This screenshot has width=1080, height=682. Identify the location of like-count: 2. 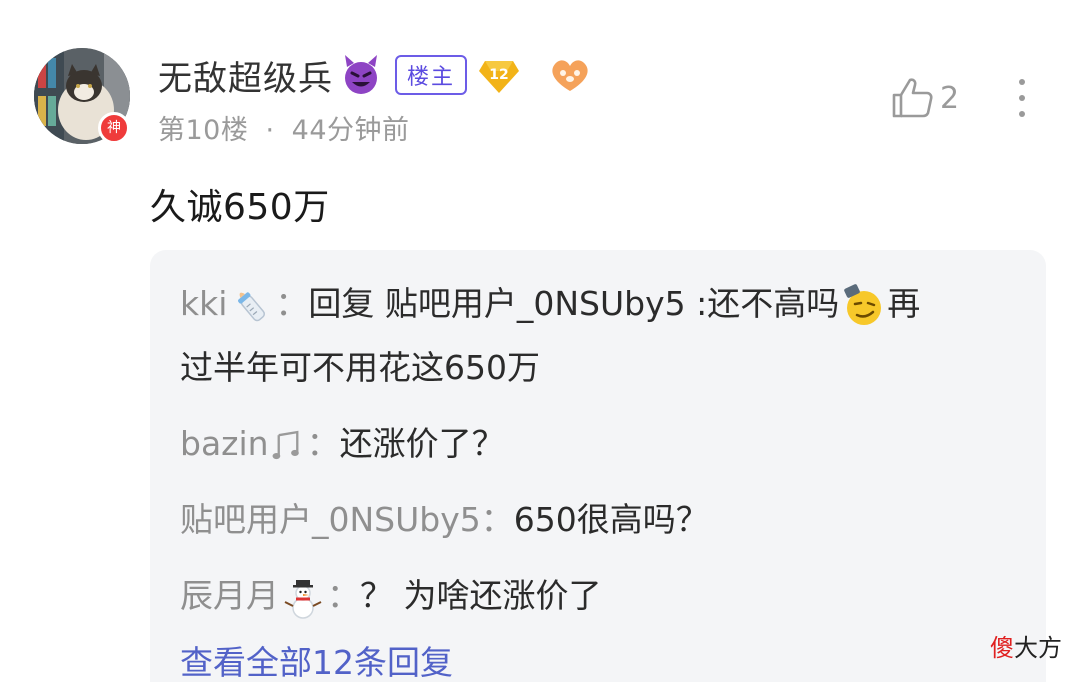
(950, 98).